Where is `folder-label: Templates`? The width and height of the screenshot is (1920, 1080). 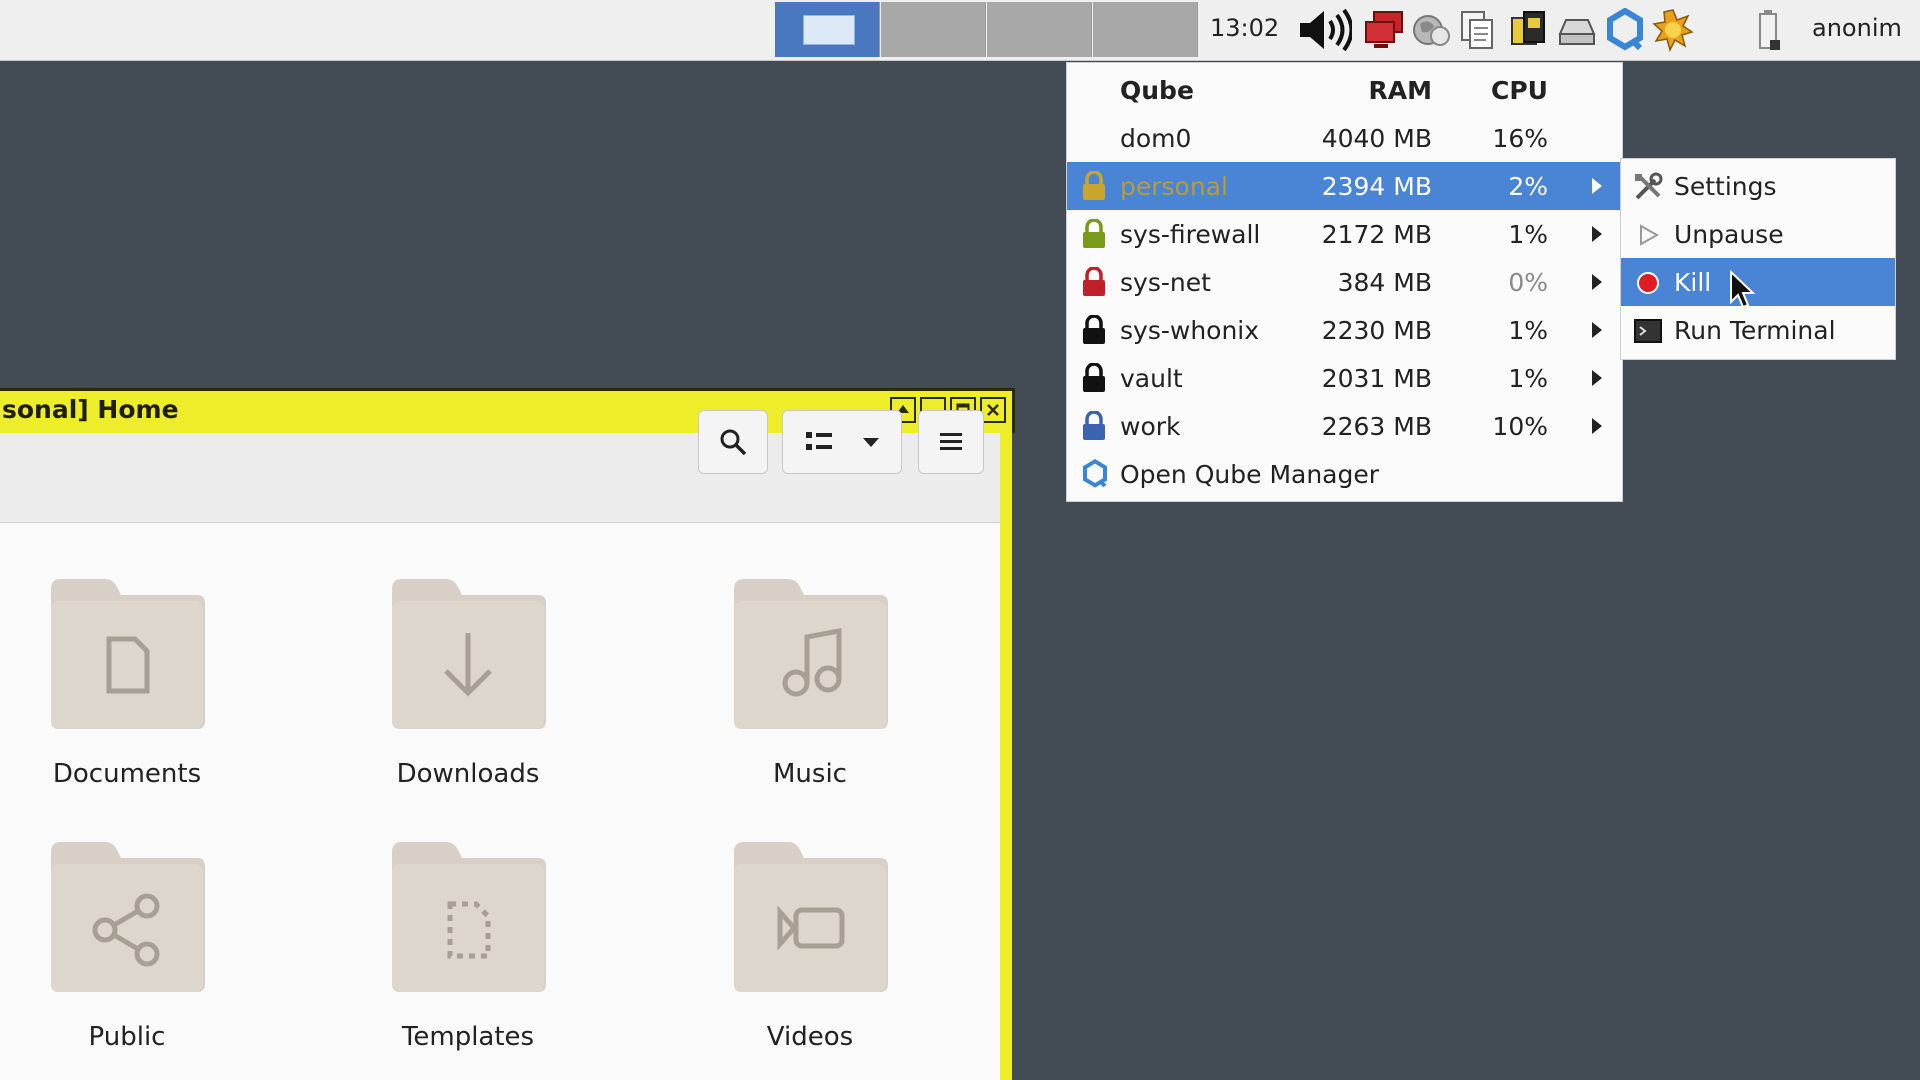
folder-label: Templates is located at coordinates (468, 1037).